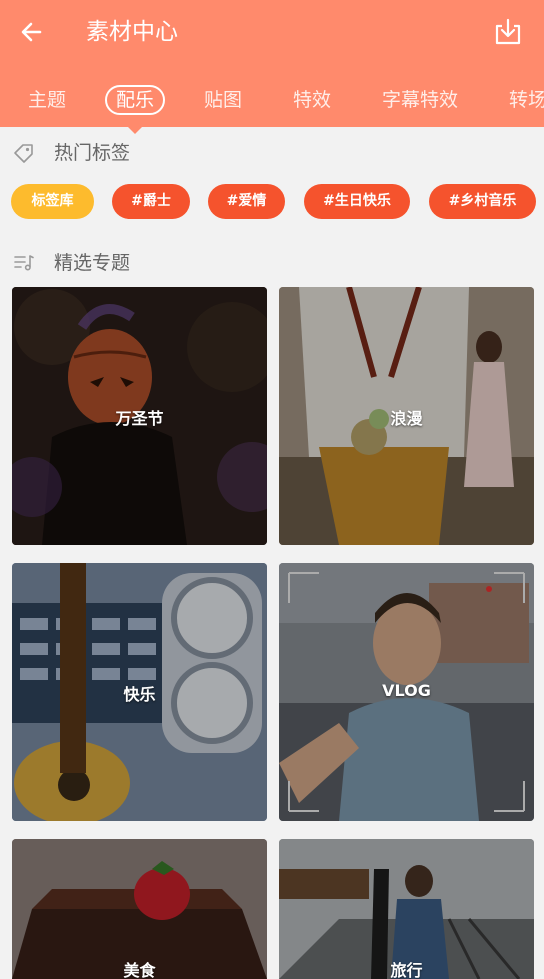 The image size is (544, 979). What do you see at coordinates (526, 100) in the screenshot?
I see `tab-transitions: 转场` at bounding box center [526, 100].